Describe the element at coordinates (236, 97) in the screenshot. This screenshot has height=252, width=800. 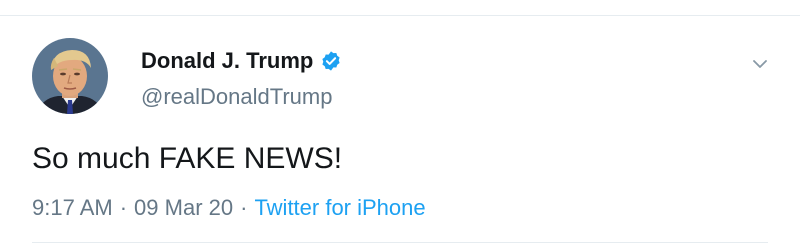
I see `author-handle: @realDonaldTrump` at that location.